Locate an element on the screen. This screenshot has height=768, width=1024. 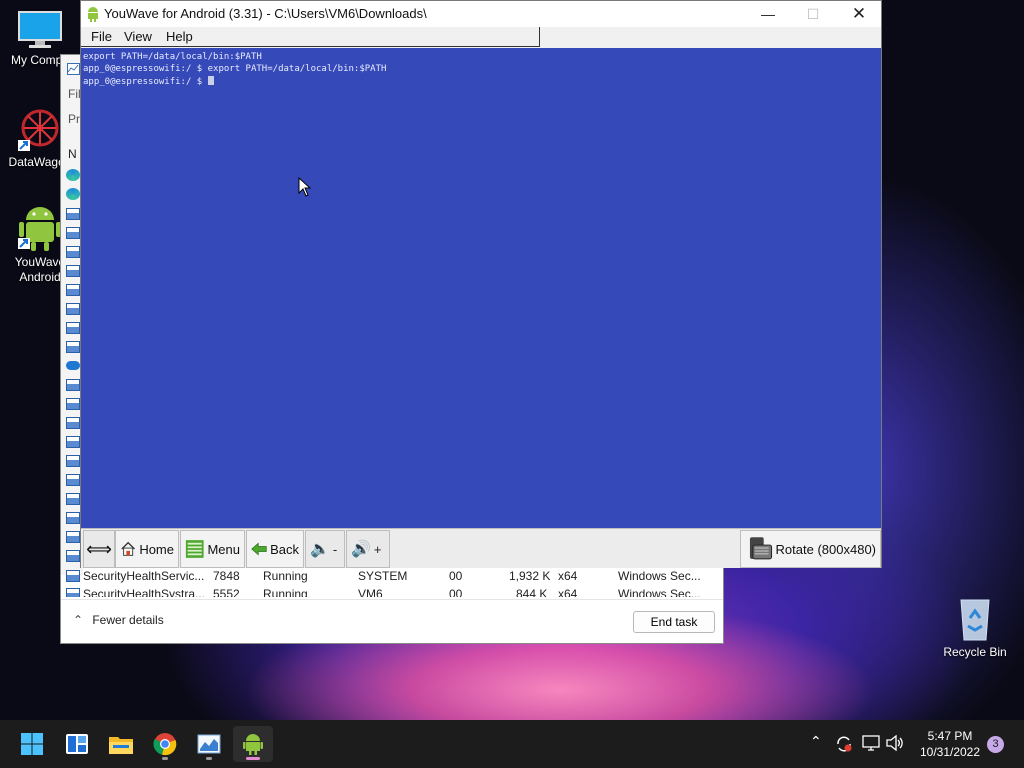
windows-start-icon is located at coordinates (32, 744).